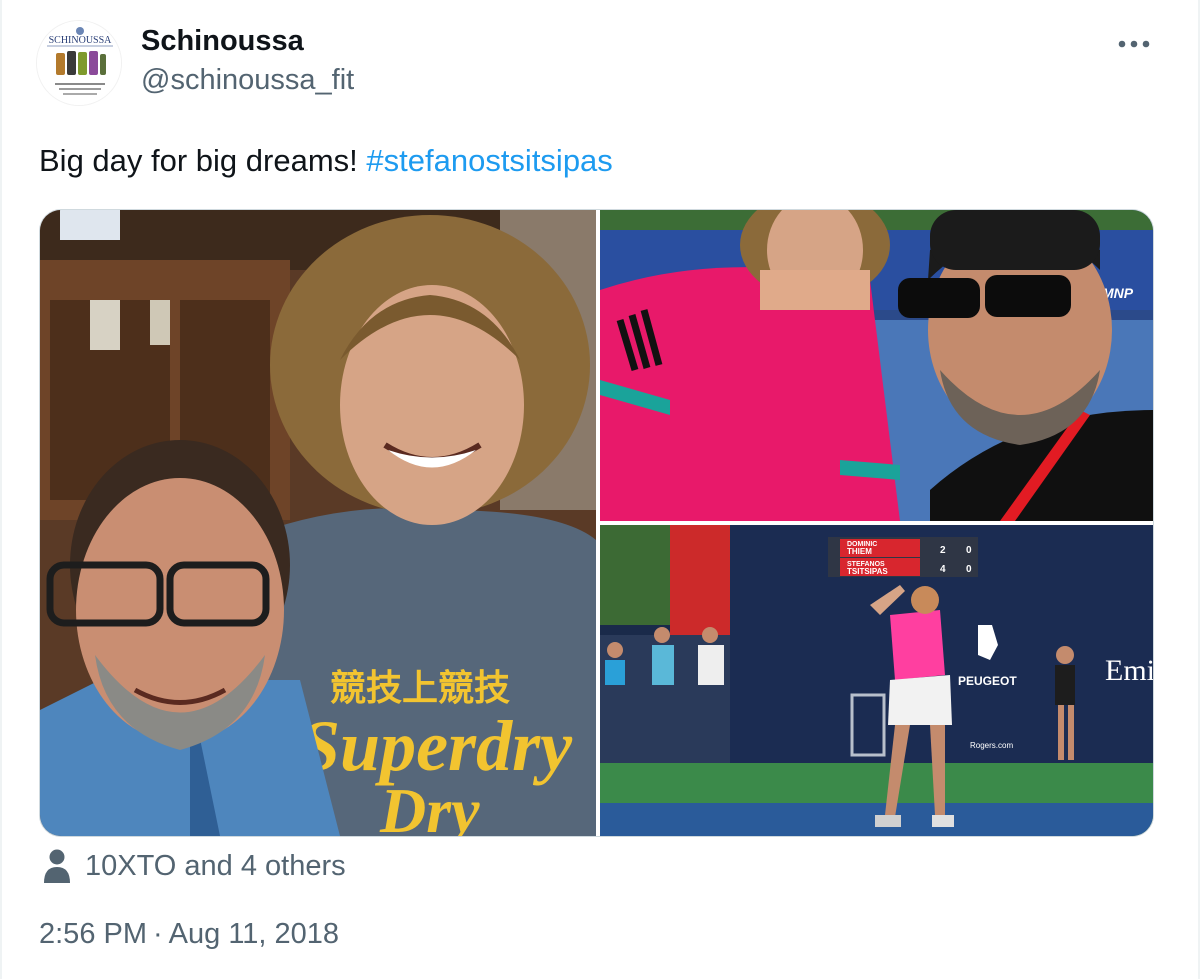  What do you see at coordinates (93, 934) in the screenshot?
I see `tweet-time: 2:56 PM` at bounding box center [93, 934].